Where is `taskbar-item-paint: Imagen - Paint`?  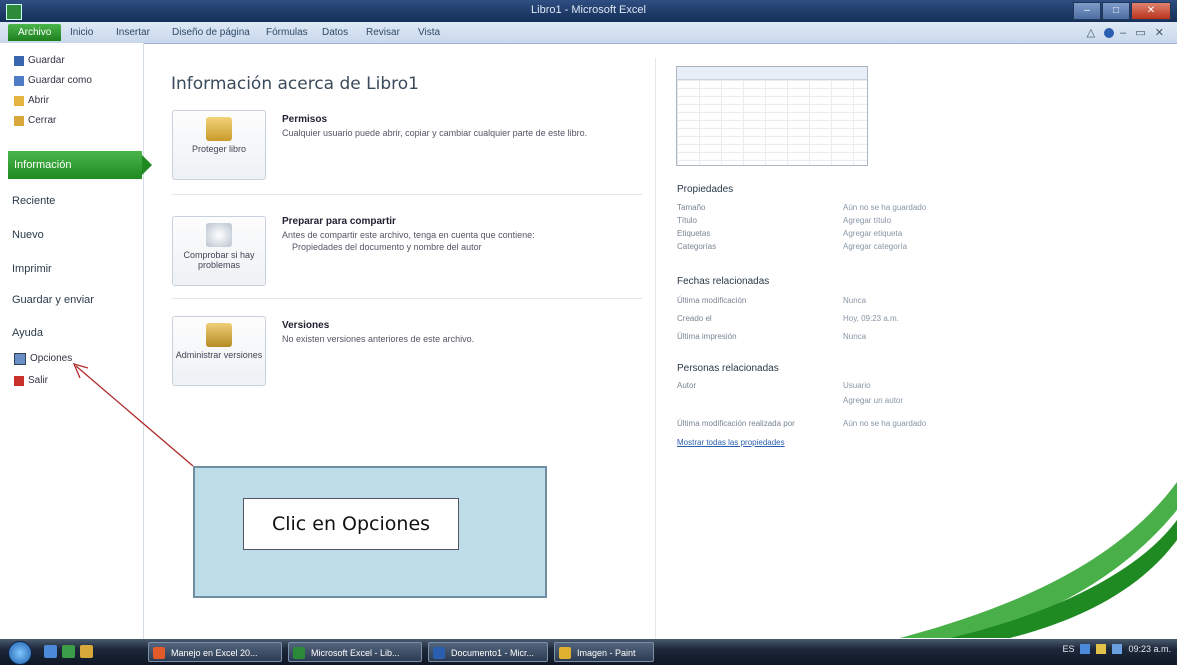
taskbar-item-paint: Imagen - Paint is located at coordinates (604, 652).